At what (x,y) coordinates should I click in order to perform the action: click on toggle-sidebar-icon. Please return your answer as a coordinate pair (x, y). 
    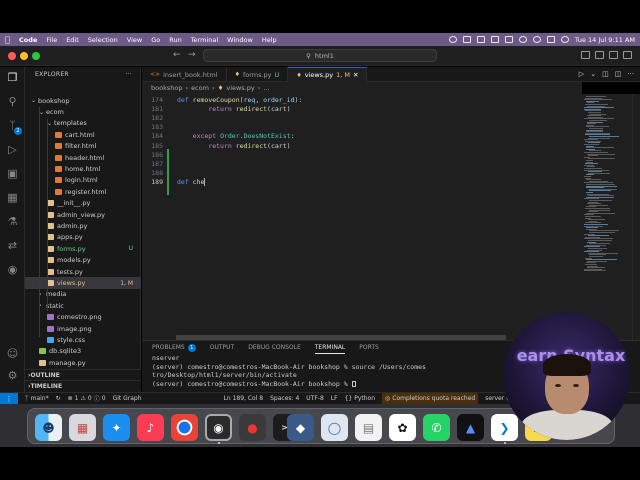
    Looking at the image, I should click on (585, 55).